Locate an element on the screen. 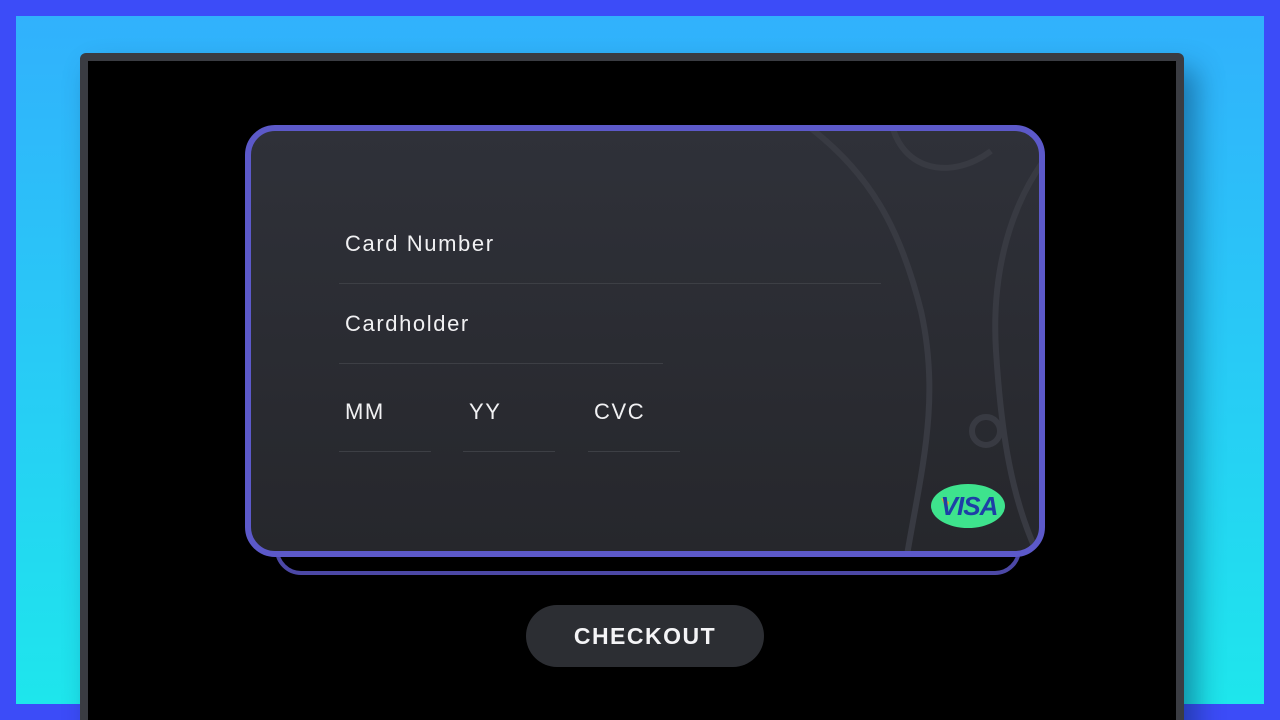  visa-logo-text: VISA is located at coordinates (969, 506).